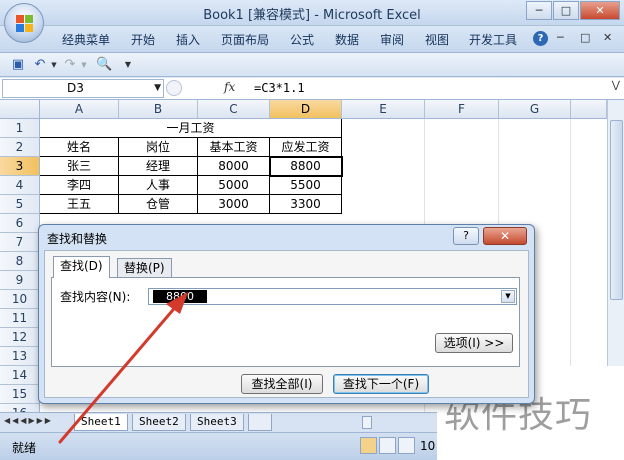  Describe the element at coordinates (101, 422) in the screenshot. I see `sheet-tab-1: Sheet1` at that location.